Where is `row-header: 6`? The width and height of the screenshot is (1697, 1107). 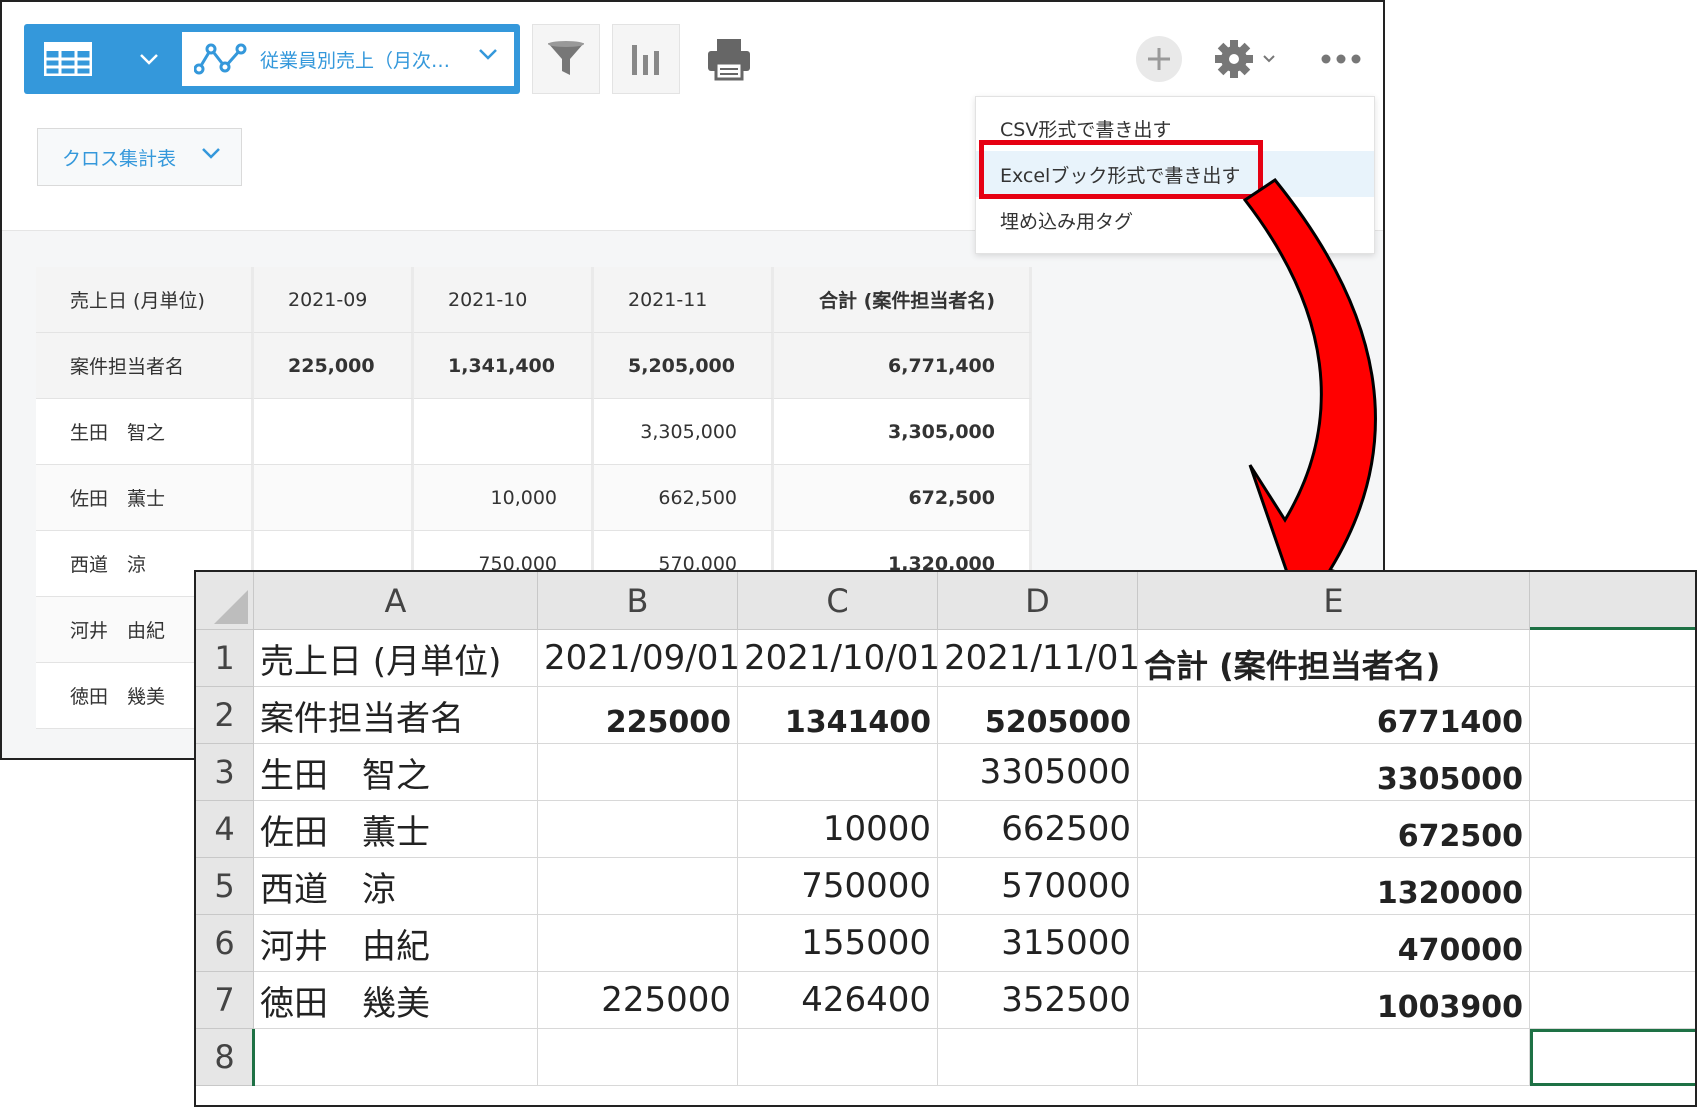
row-header: 6 is located at coordinates (225, 943).